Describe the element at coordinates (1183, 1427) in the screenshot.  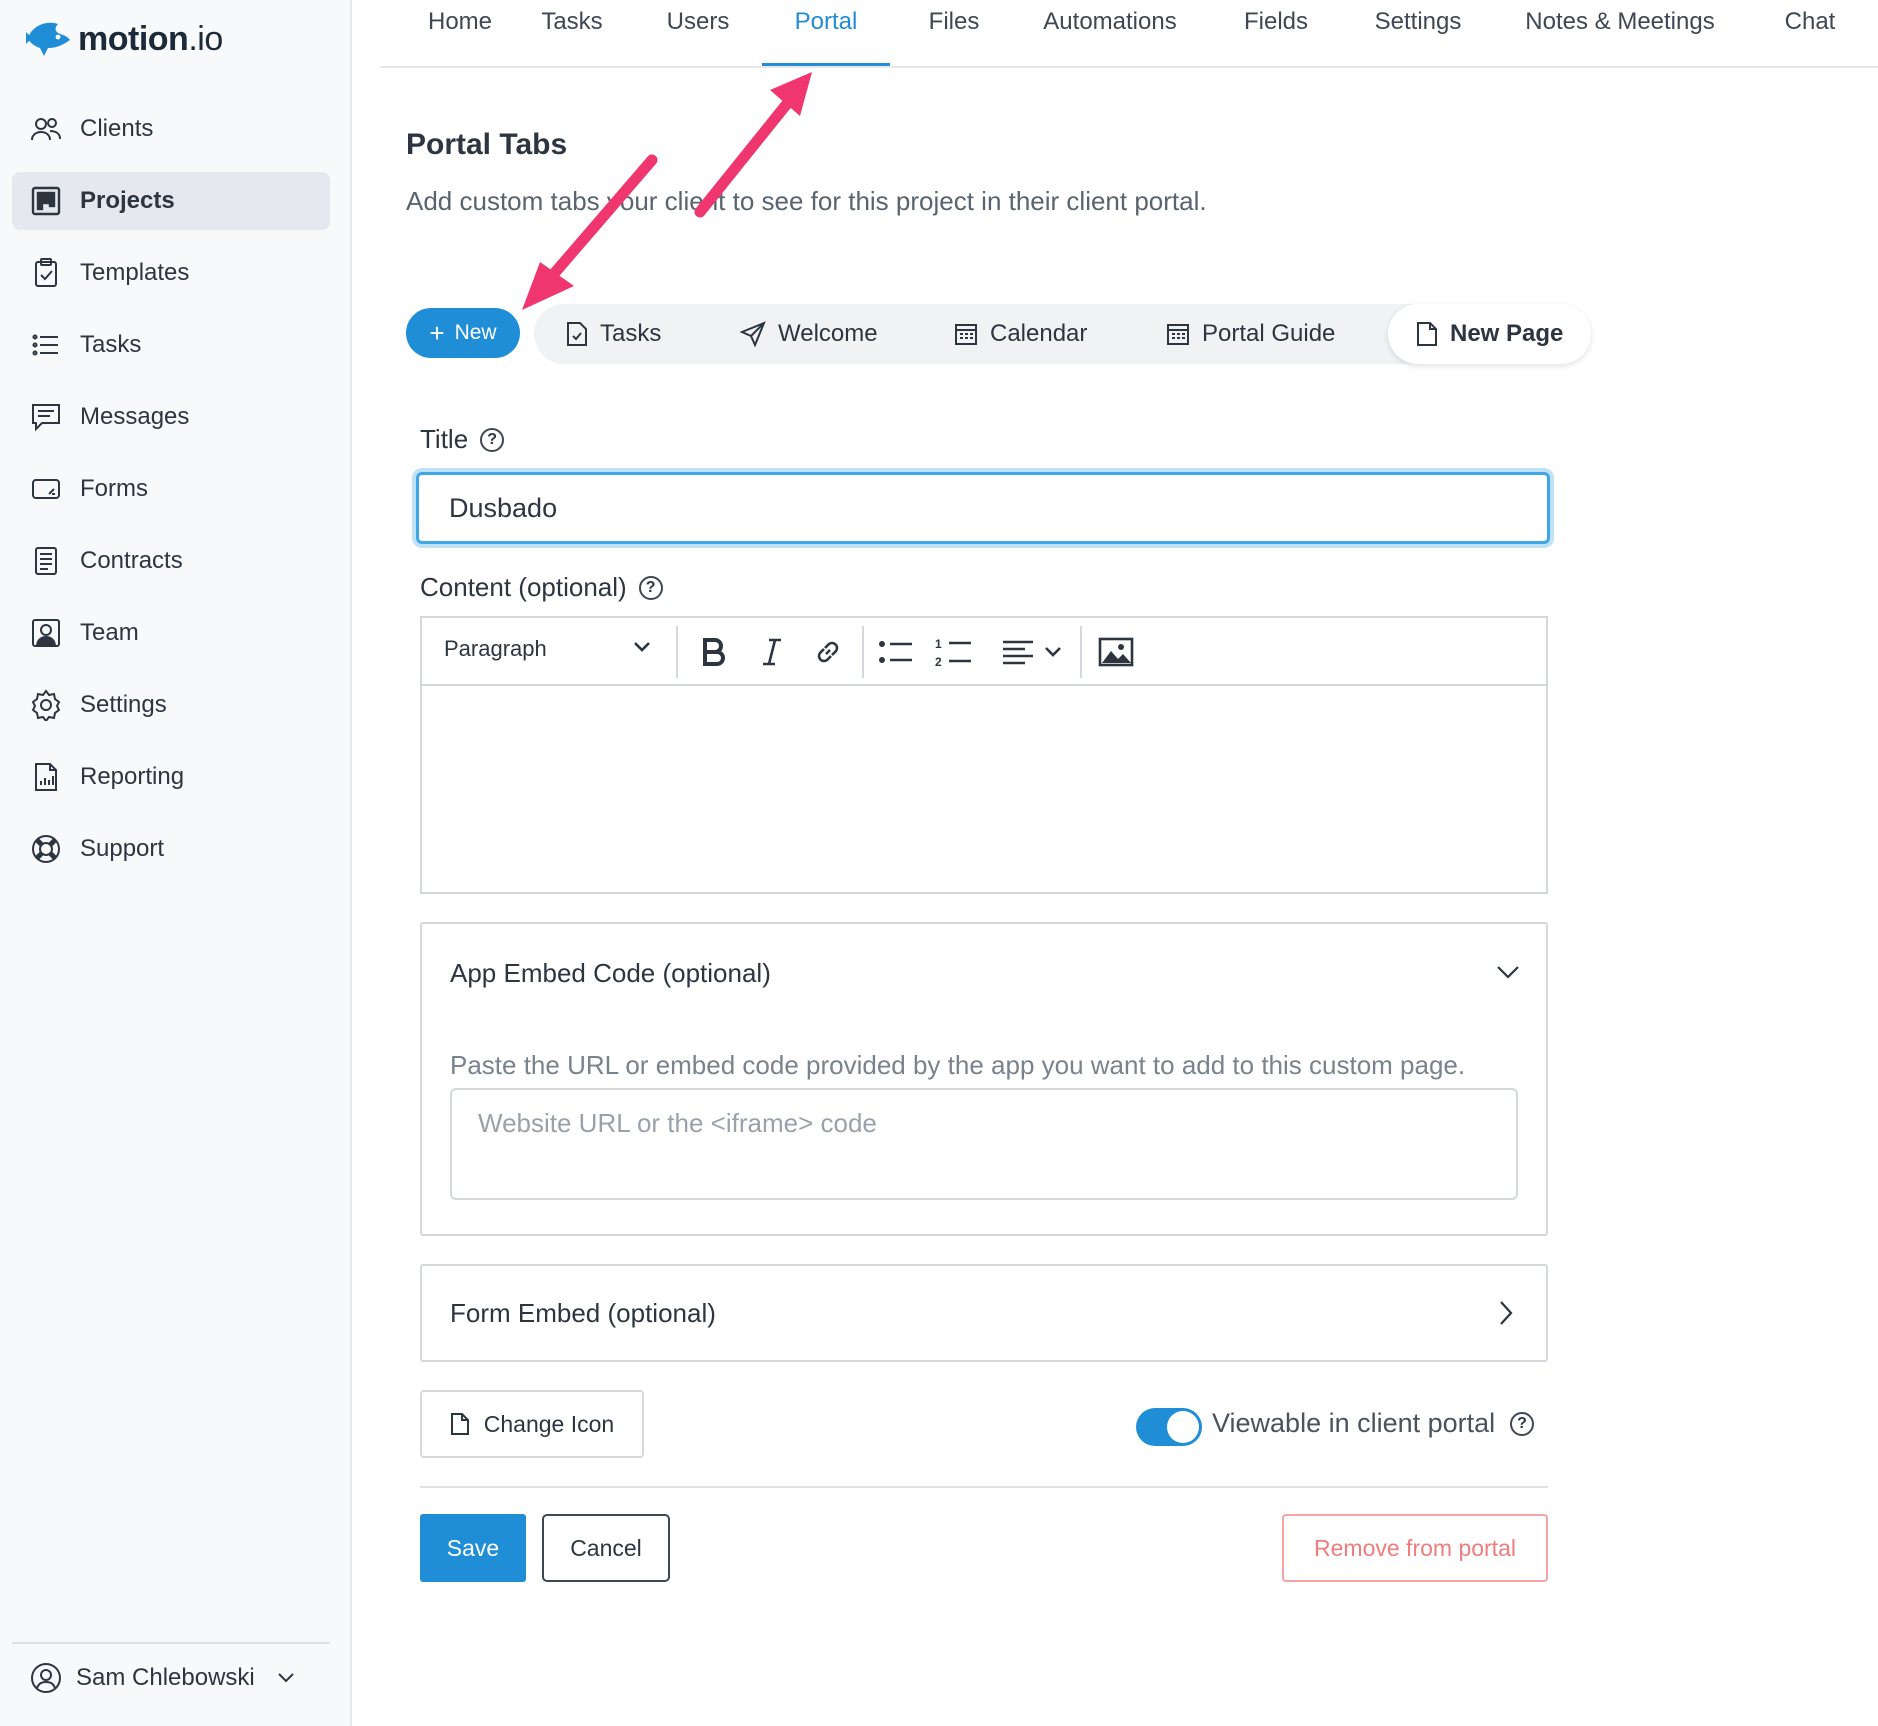
I see `toggle-knob` at that location.